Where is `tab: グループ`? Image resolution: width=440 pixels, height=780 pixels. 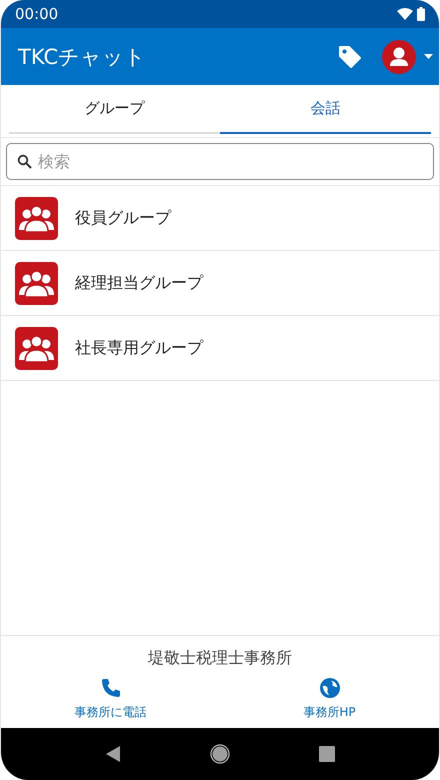
tab: グループ is located at coordinates (114, 109).